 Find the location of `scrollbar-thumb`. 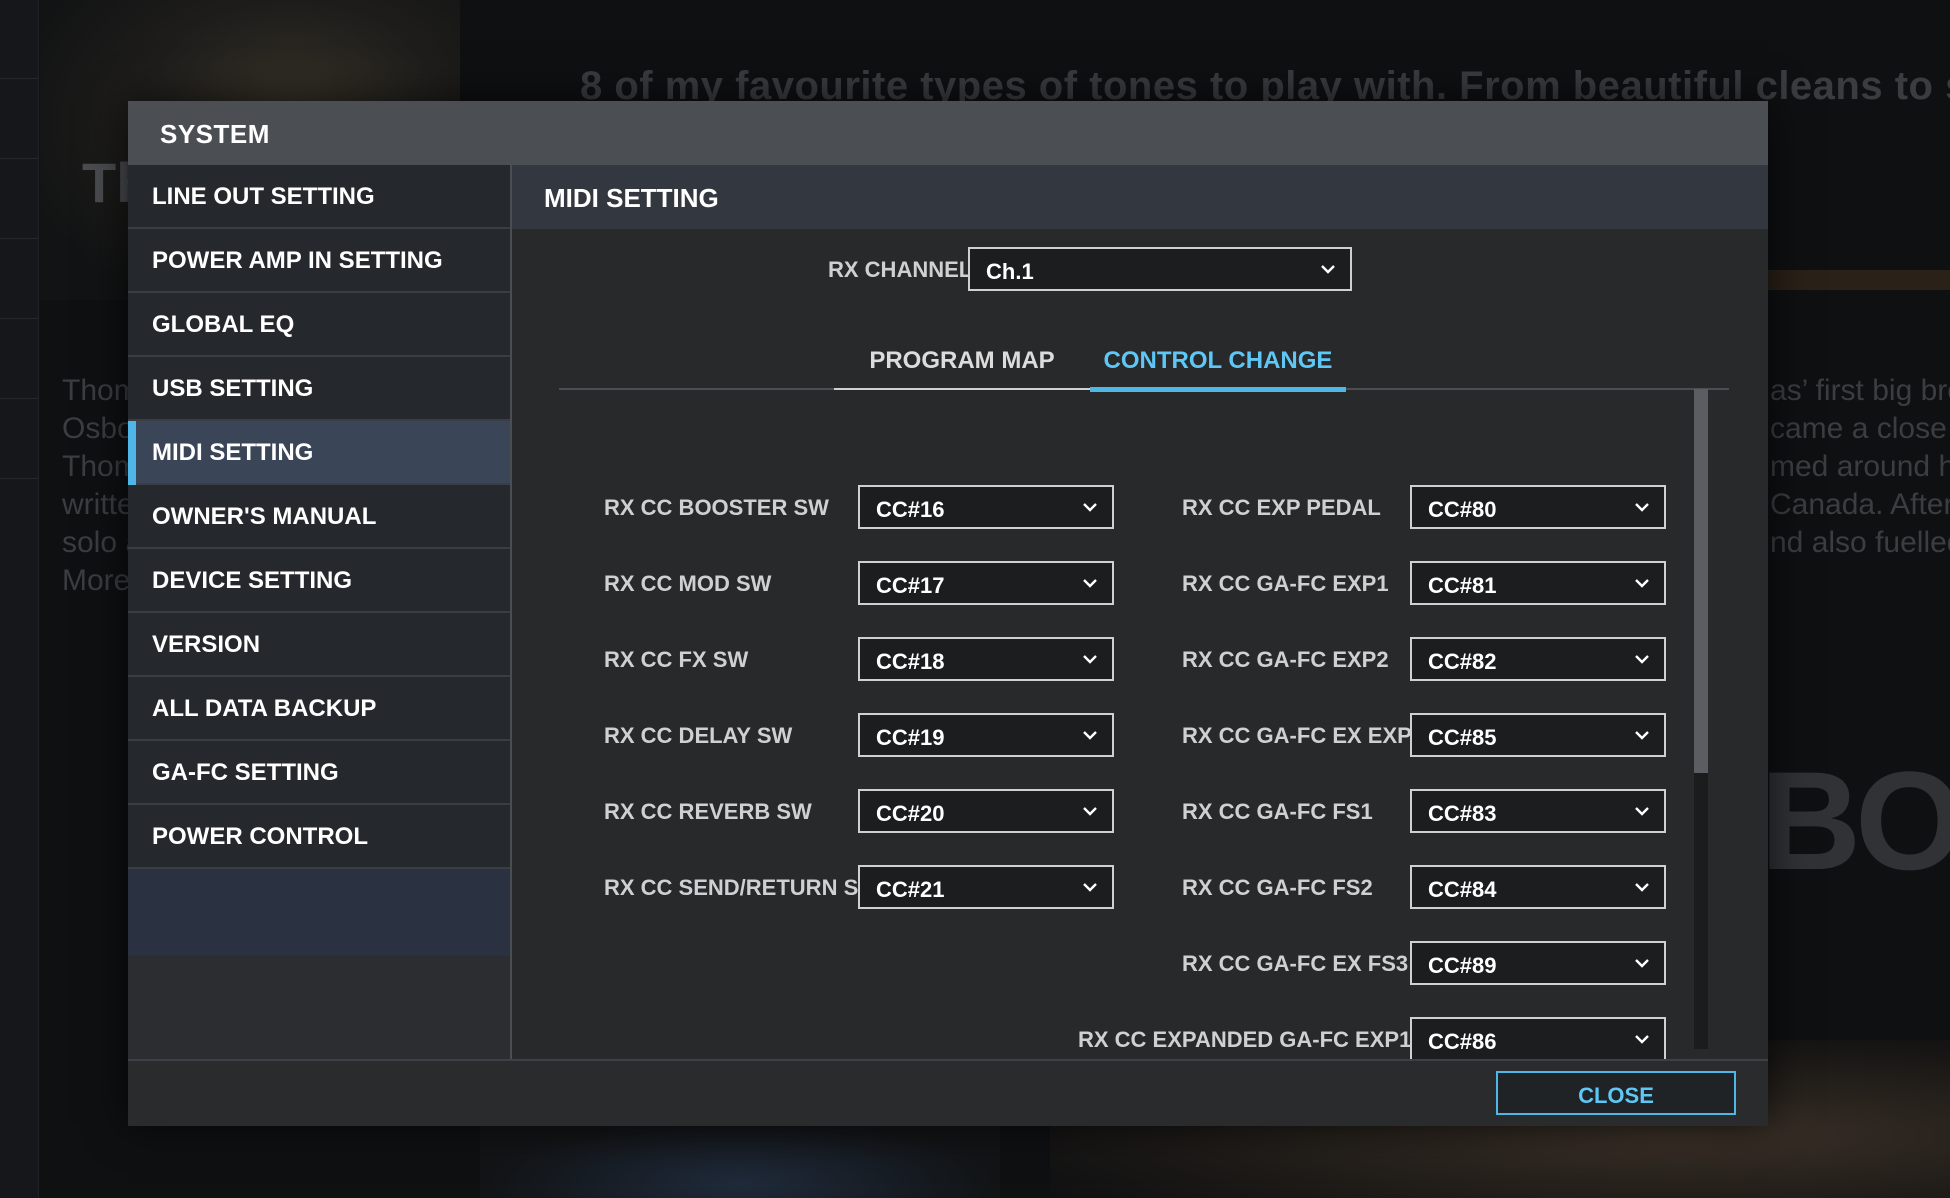

scrollbar-thumb is located at coordinates (1701, 581).